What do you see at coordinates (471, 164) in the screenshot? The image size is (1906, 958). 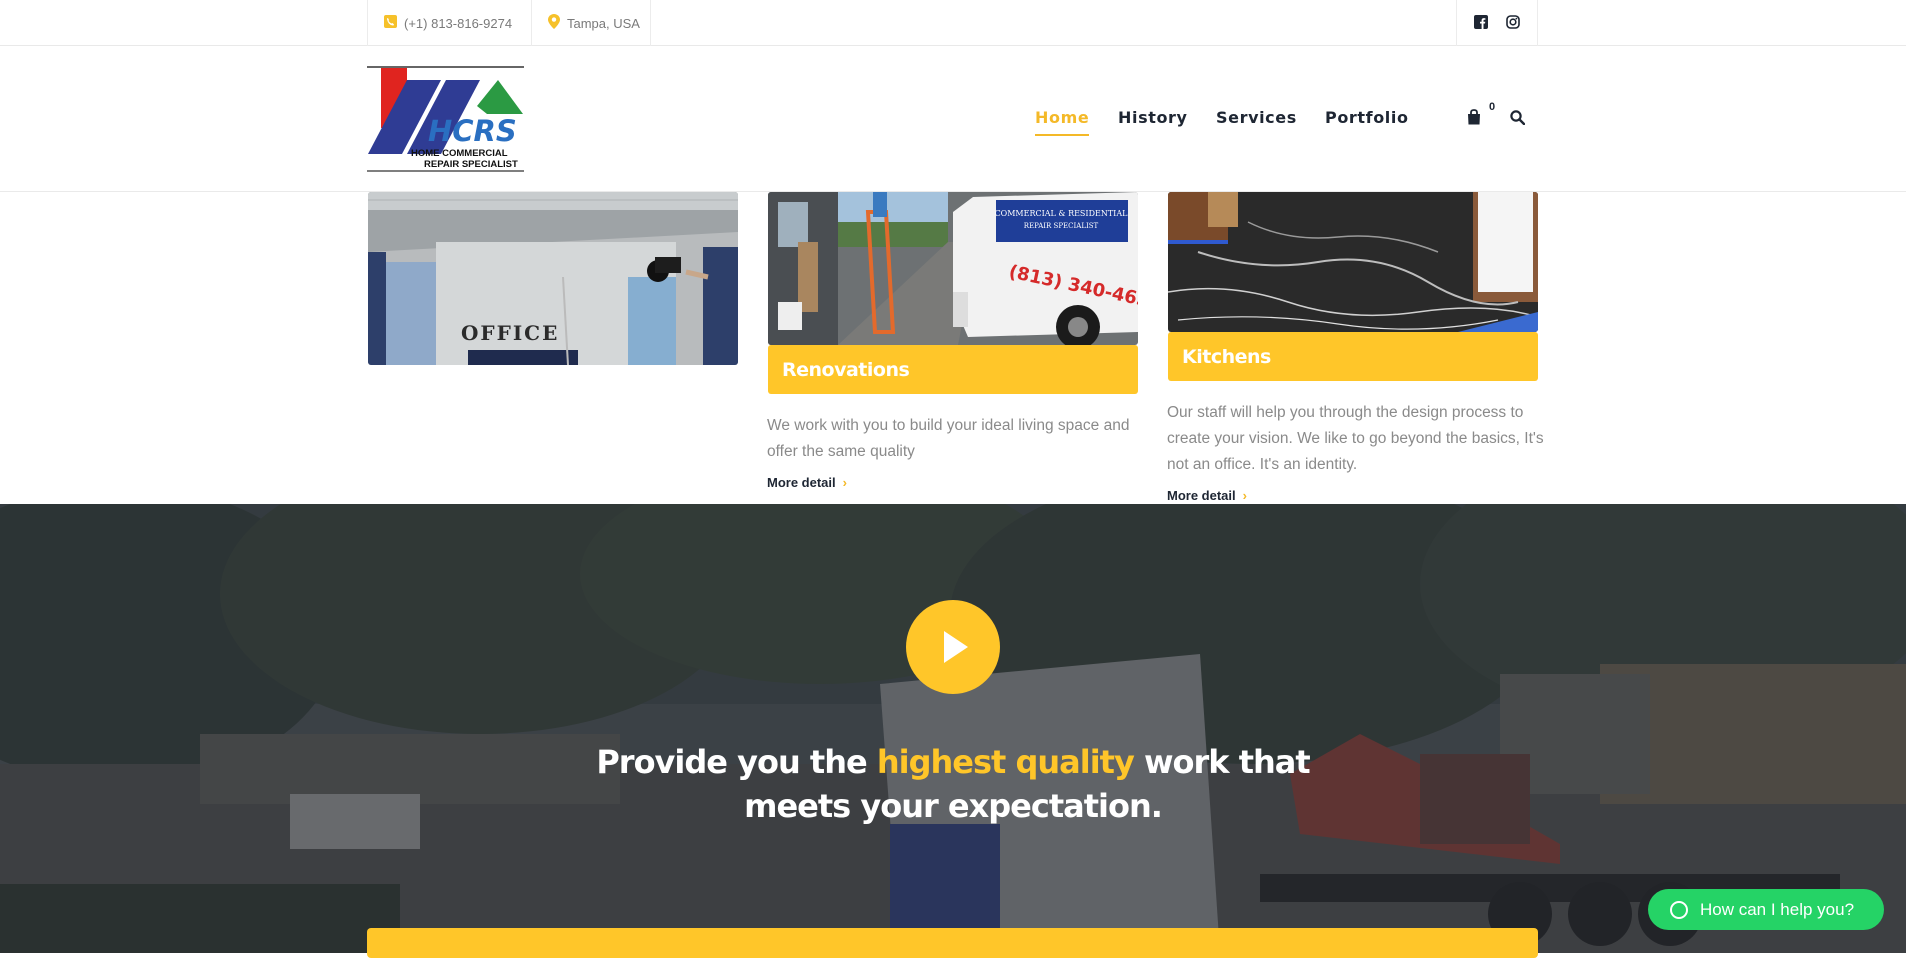 I see `logo-line2: REPAIR SPECIALIST` at bounding box center [471, 164].